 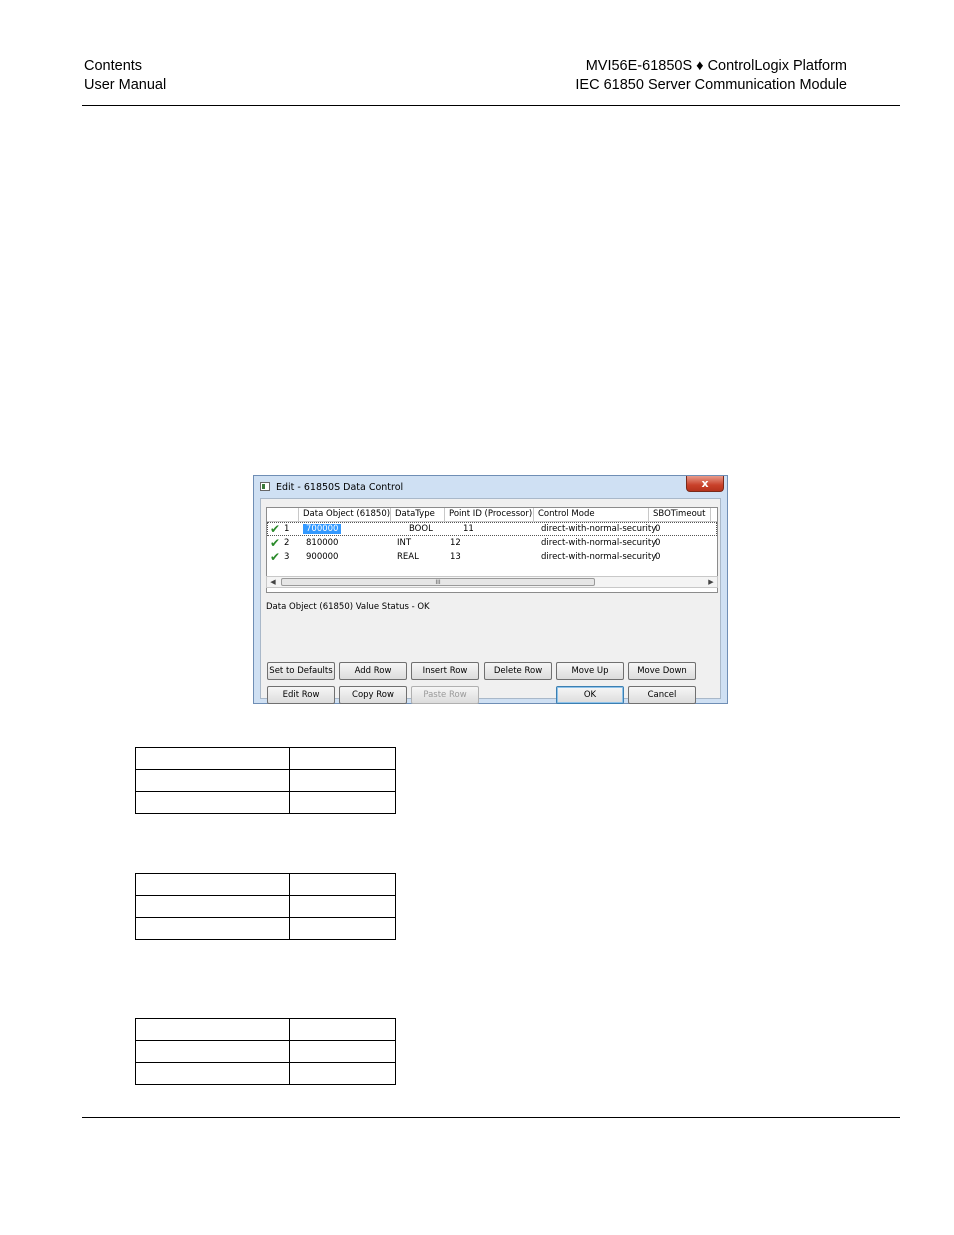 I want to click on header-product: MVI56E-61850S ♦ ControlLogix Platform, so click(x=716, y=66).